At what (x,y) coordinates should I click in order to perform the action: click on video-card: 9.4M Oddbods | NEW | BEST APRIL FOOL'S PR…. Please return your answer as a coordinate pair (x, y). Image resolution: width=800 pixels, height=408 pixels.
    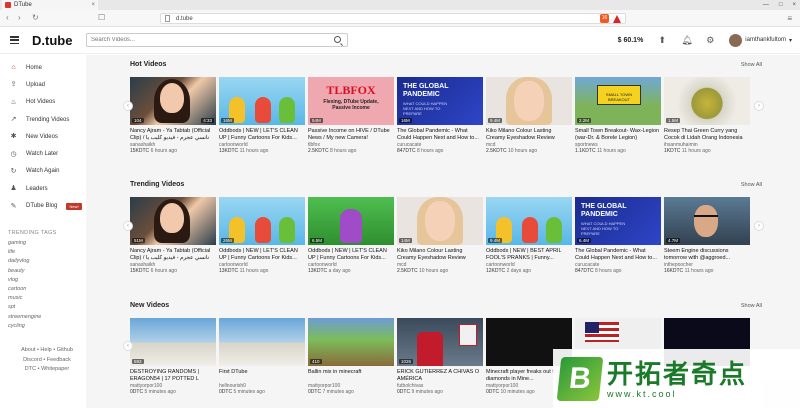
    Looking at the image, I should click on (529, 235).